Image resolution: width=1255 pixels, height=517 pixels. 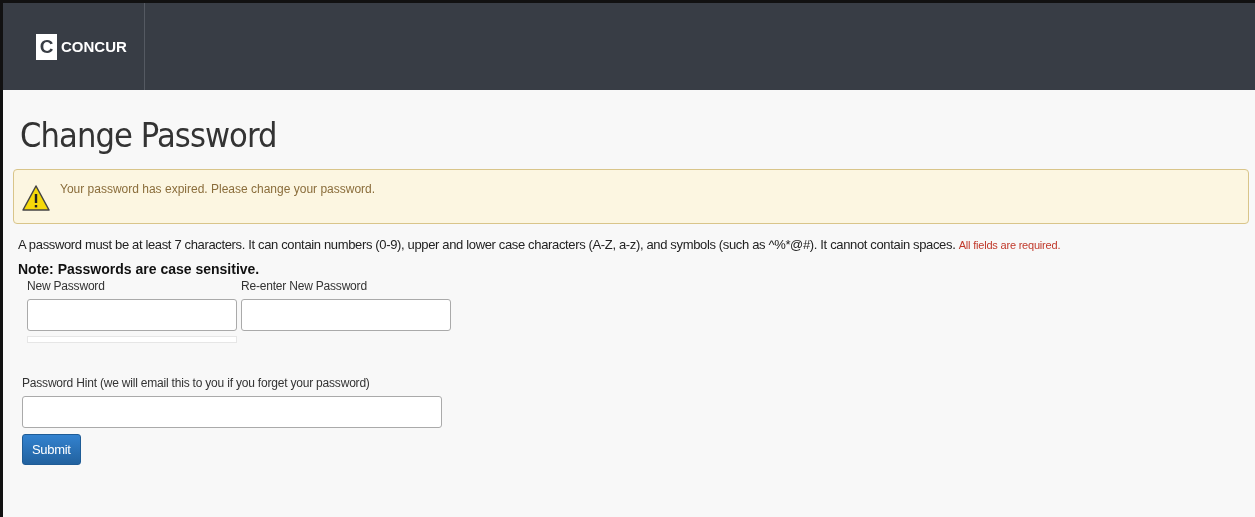 What do you see at coordinates (46, 46) in the screenshot?
I see `logo-mark: C` at bounding box center [46, 46].